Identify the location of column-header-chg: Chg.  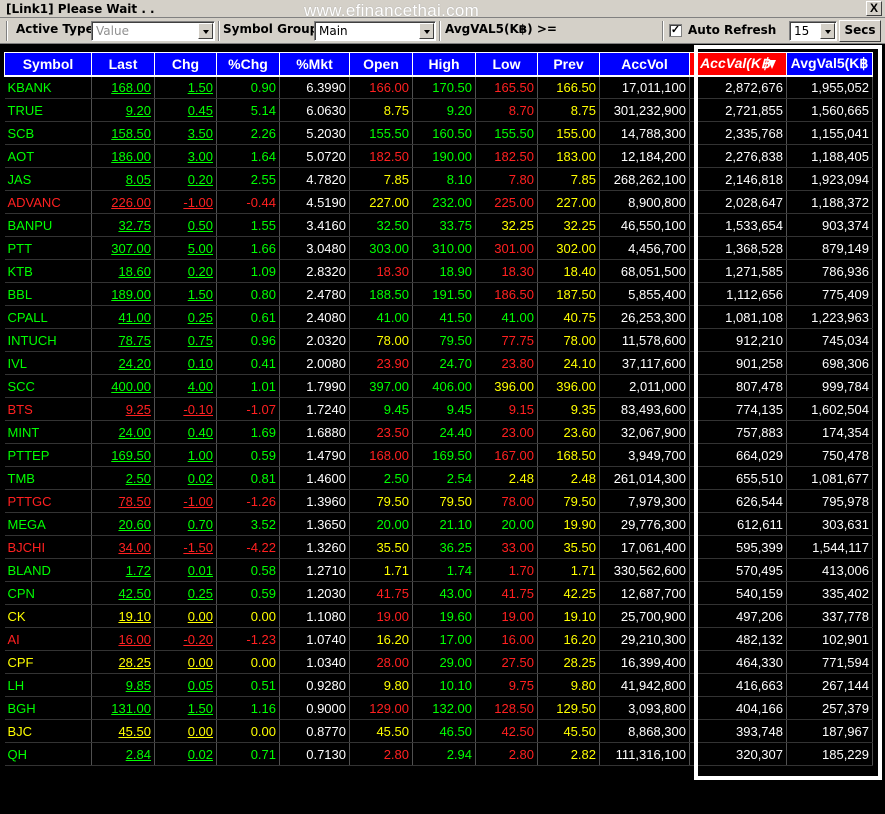
(185, 64).